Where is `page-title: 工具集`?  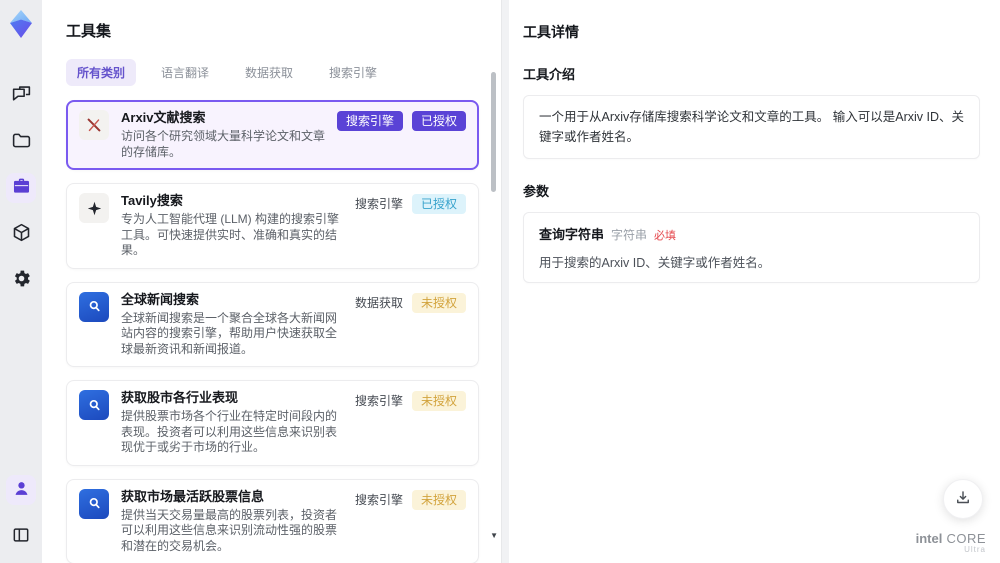
page-title: 工具集 is located at coordinates (89, 31).